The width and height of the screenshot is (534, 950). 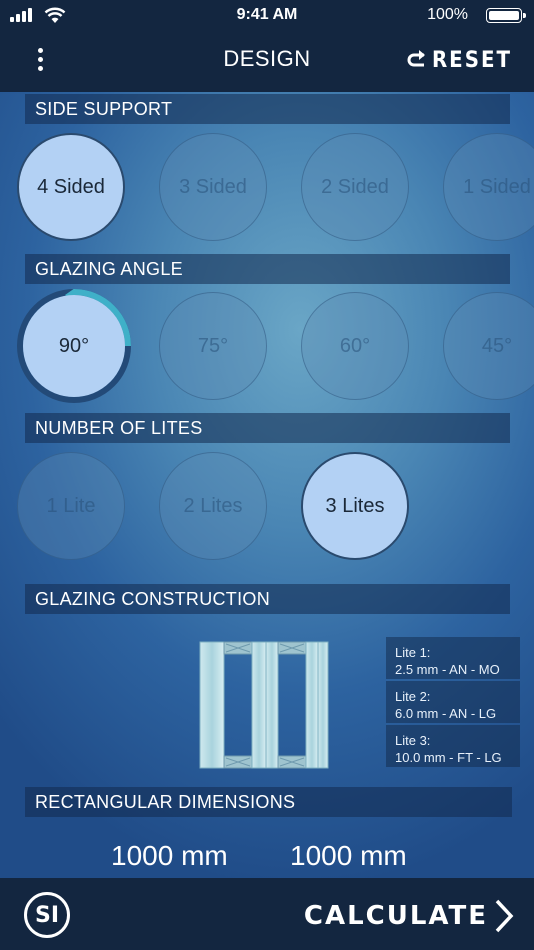 I want to click on battery-percent: 100%, so click(x=447, y=14).